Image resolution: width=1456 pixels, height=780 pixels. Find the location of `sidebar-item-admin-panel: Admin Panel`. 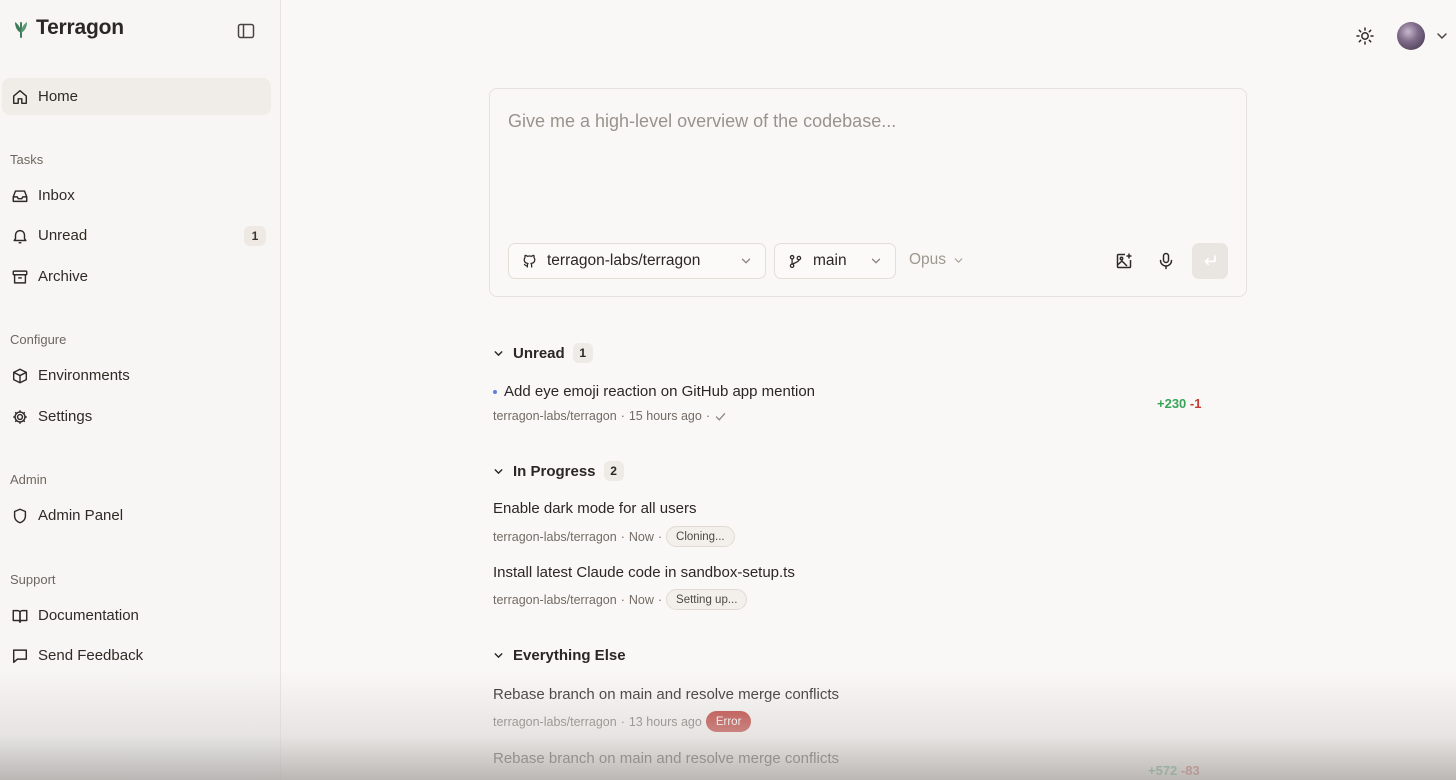

sidebar-item-admin-panel: Admin Panel is located at coordinates (136, 515).